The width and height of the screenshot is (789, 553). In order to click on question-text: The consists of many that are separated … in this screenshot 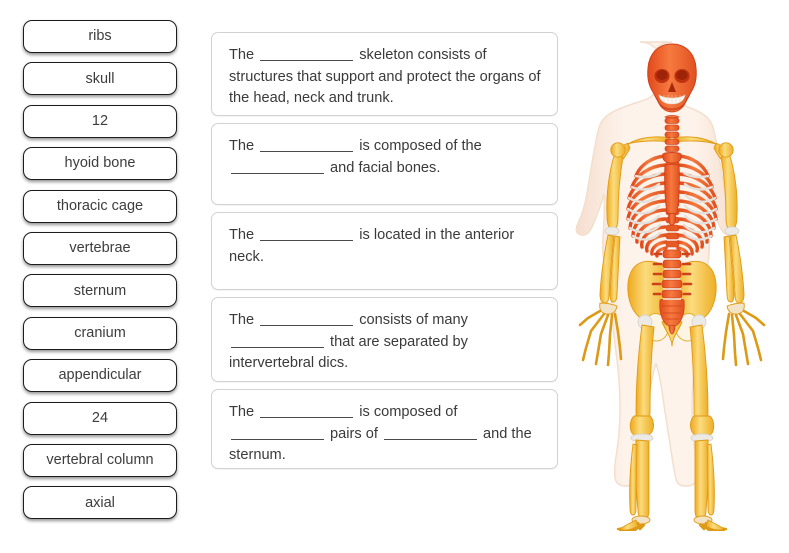, I will do `click(385, 342)`.